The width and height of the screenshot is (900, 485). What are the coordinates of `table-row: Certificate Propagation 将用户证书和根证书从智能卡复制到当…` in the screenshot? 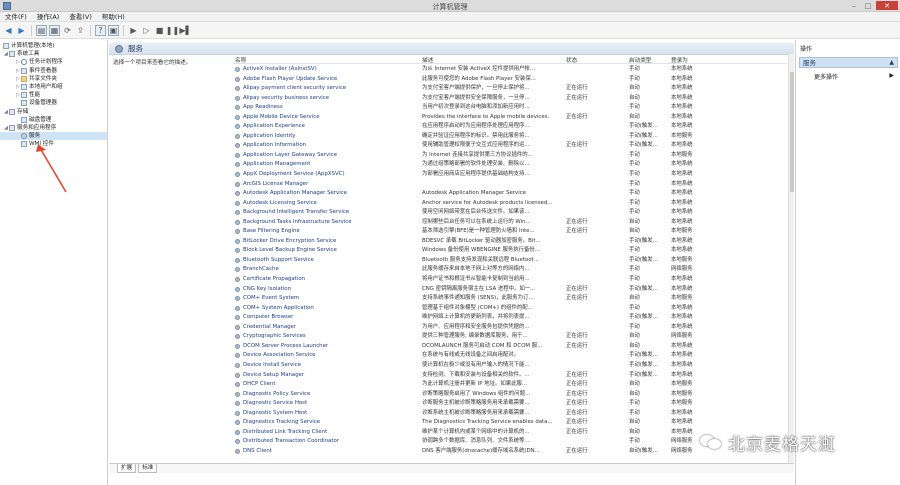 It's located at (510, 280).